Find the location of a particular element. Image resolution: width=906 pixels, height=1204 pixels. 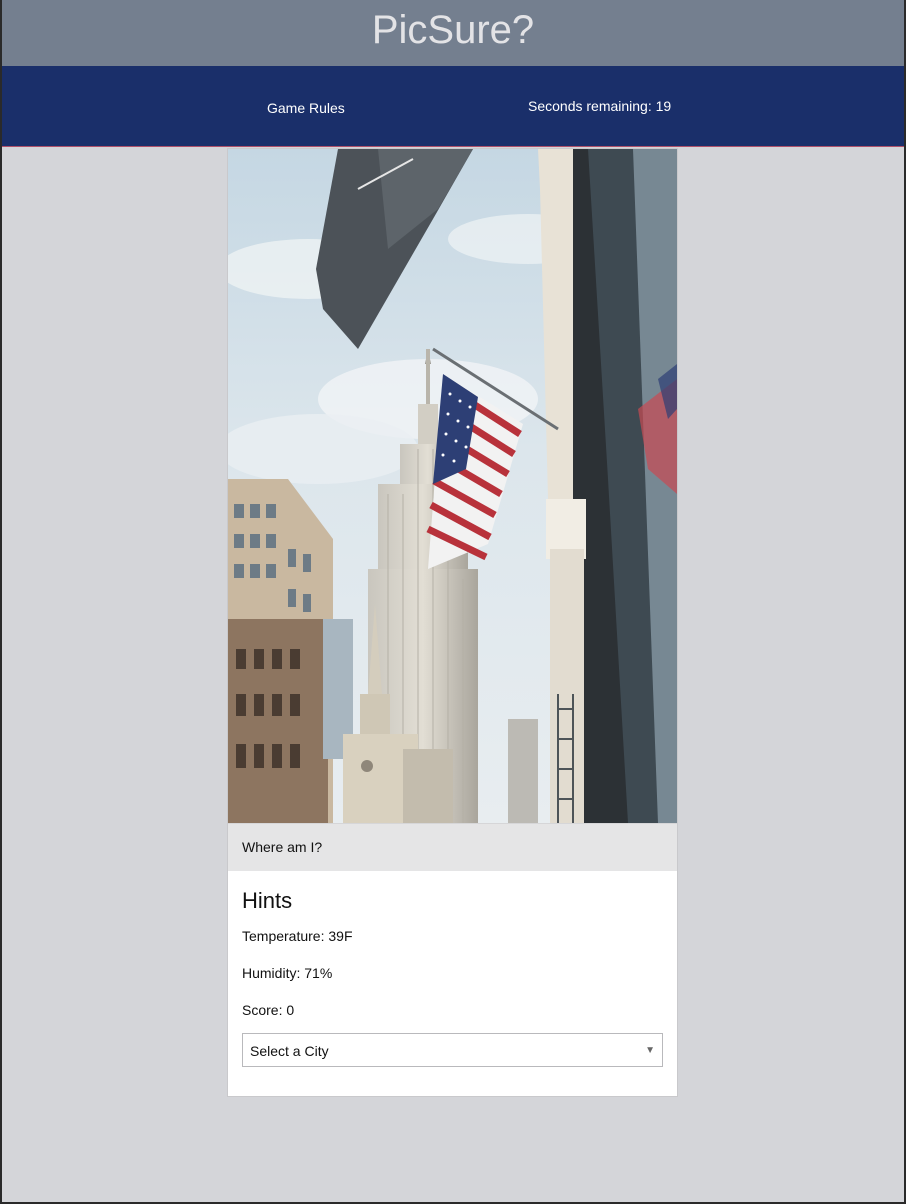

score-label: Score: is located at coordinates (262, 1010).